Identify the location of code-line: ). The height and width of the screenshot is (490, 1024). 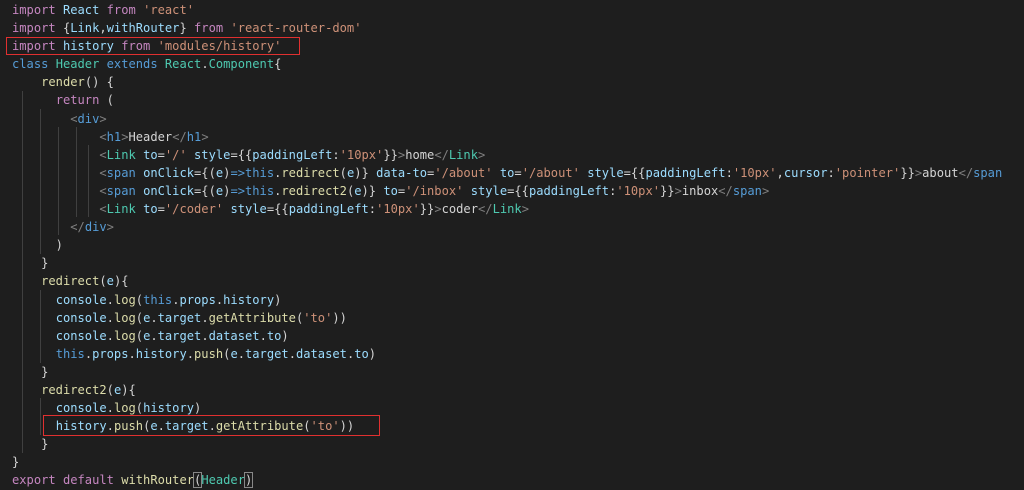
(518, 245).